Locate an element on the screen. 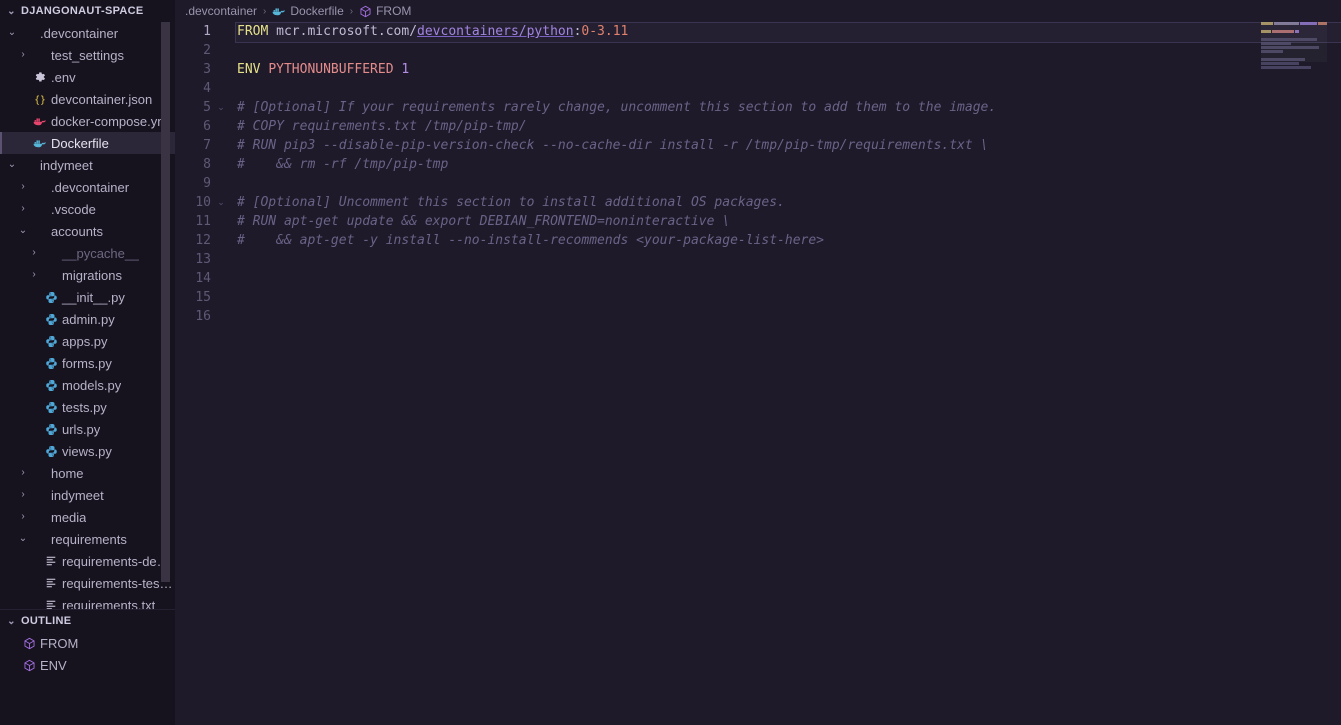  file-tree-item-label: views.py is located at coordinates (87, 451).